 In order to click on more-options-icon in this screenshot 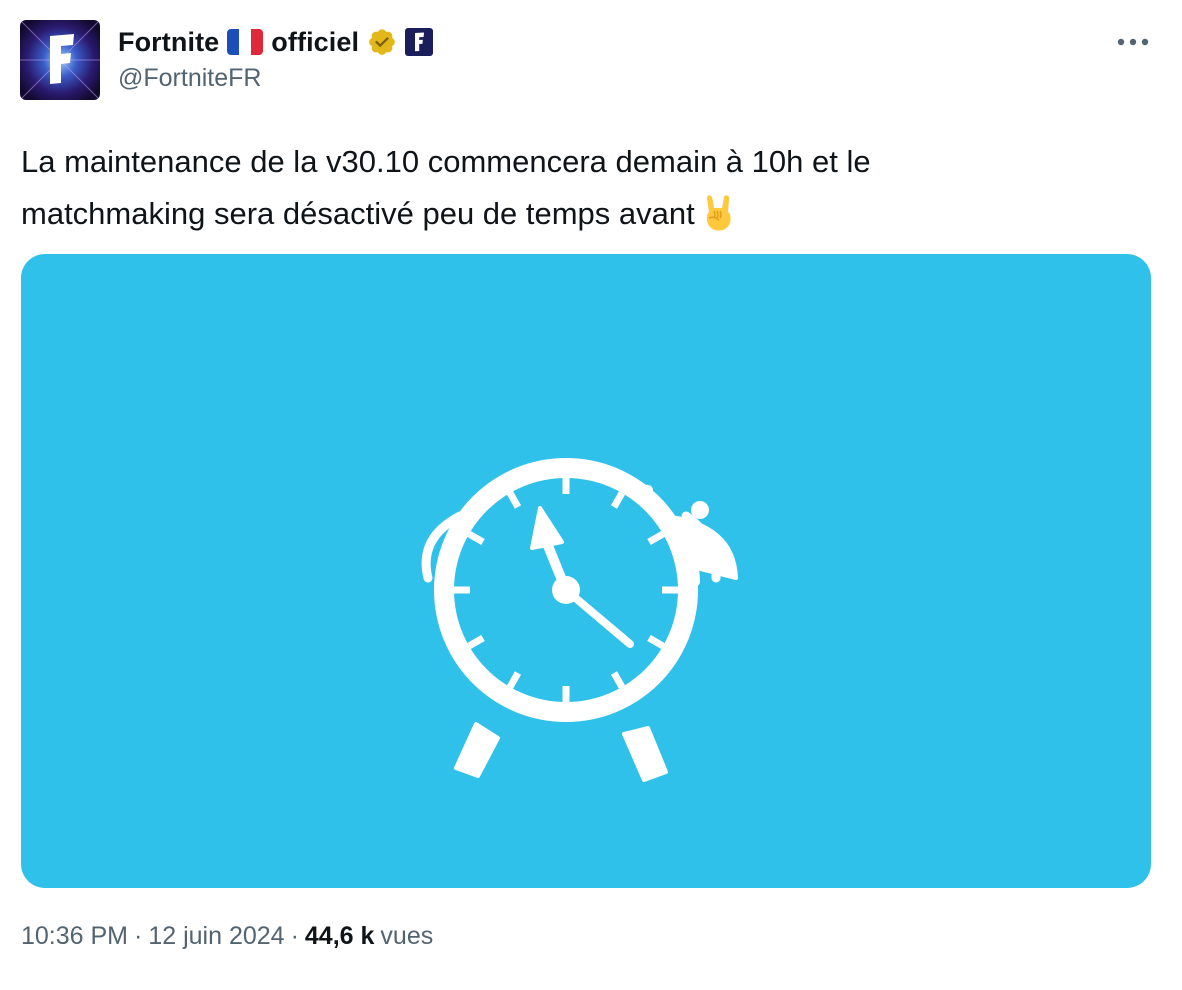, I will do `click(1133, 42)`.